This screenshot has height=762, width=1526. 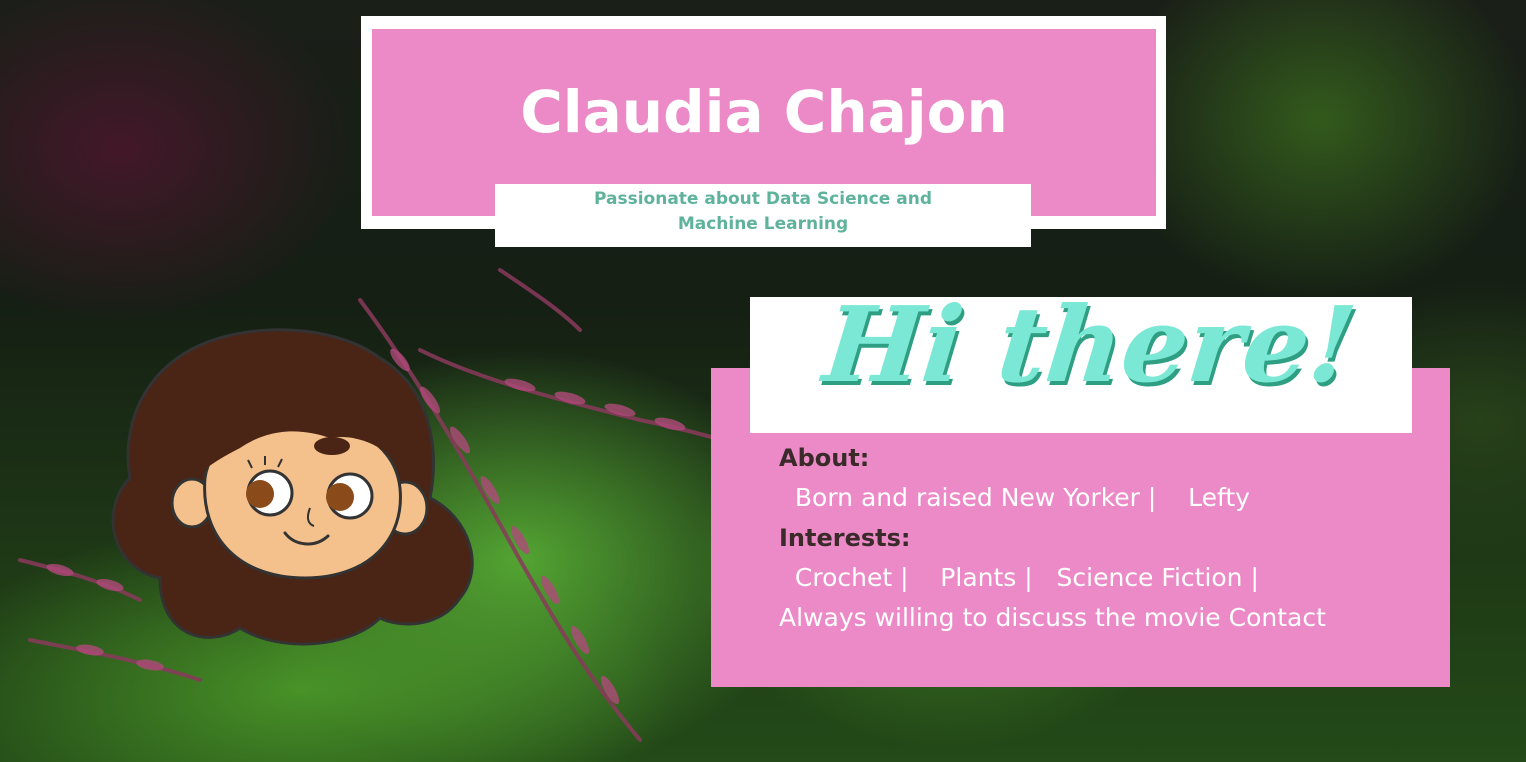 I want to click on cartoon-girl-avatar-icon, so click(x=292, y=487).